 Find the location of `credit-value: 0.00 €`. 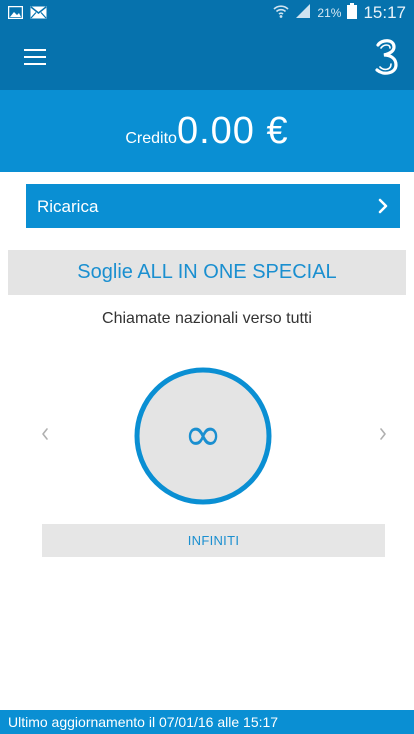

credit-value: 0.00 € is located at coordinates (232, 131).